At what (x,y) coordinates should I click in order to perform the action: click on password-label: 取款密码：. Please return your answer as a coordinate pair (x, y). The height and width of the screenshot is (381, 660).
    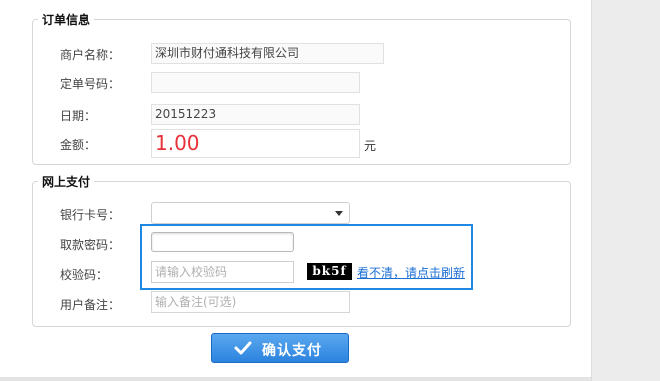
    Looking at the image, I should click on (90, 245).